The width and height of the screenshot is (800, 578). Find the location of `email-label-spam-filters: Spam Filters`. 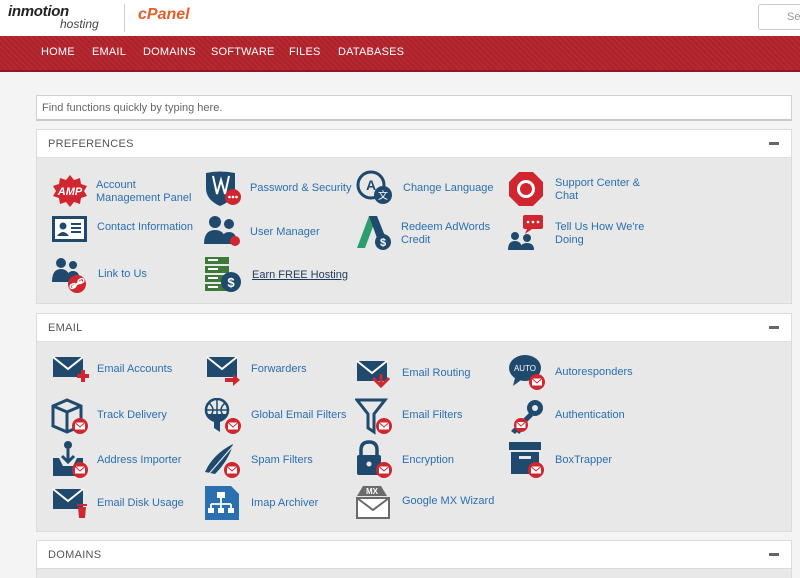

email-label-spam-filters: Spam Filters is located at coordinates (282, 460).